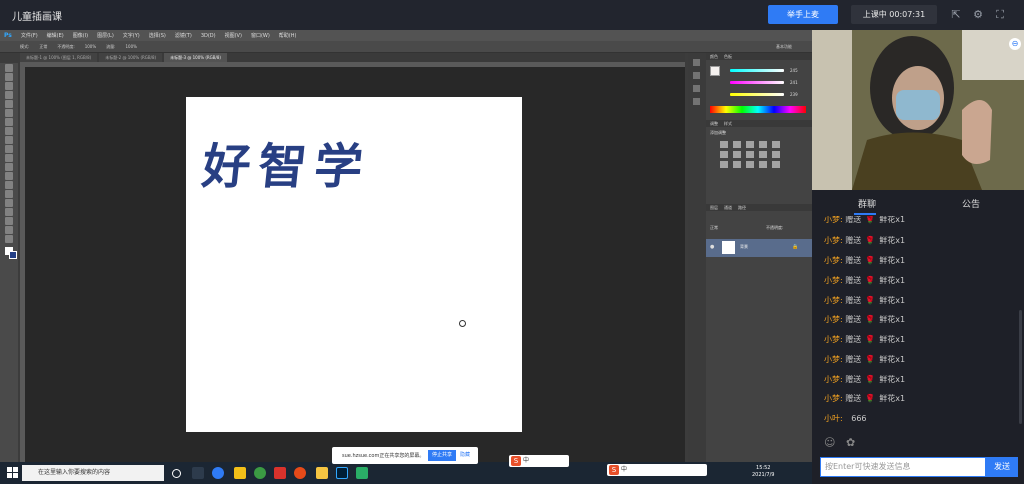 This screenshot has height=484, width=1024. I want to click on menu-window: 窗口(W), so click(260, 35).